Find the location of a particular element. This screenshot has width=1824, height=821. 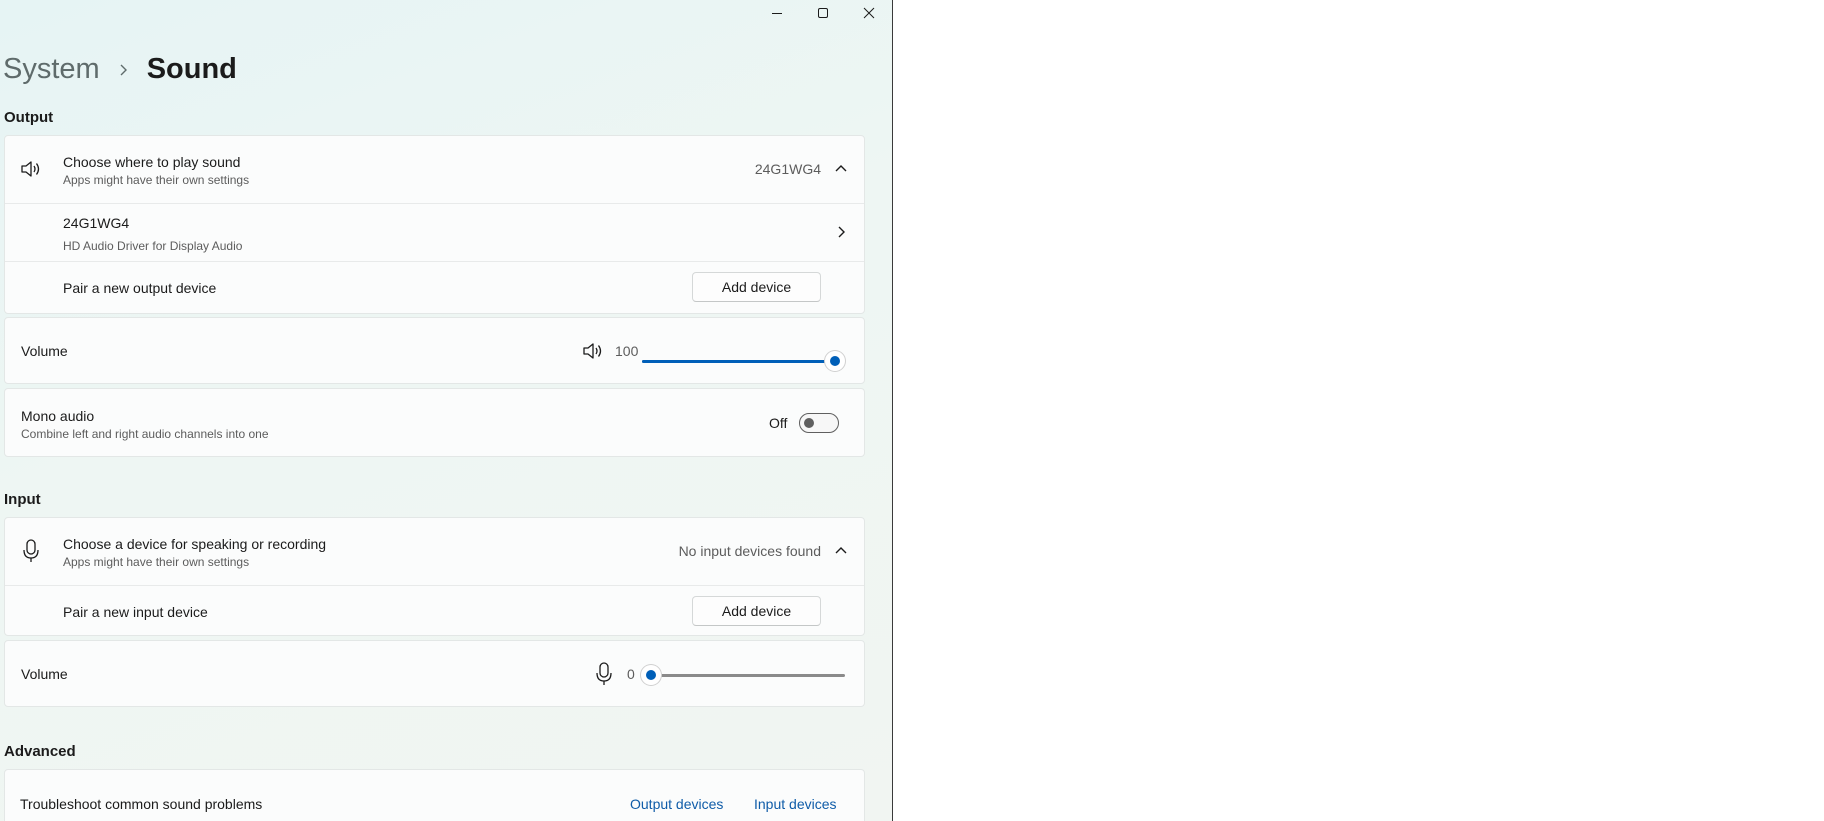

minimize-icon is located at coordinates (777, 13).